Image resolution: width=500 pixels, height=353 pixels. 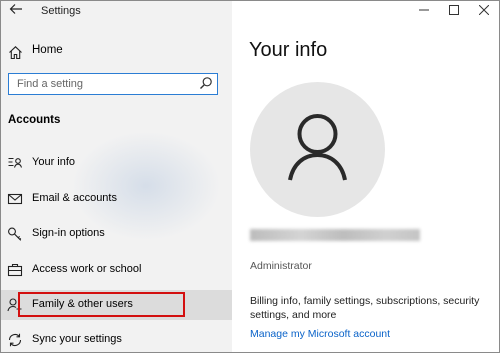 I want to click on back-button, so click(x=16, y=11).